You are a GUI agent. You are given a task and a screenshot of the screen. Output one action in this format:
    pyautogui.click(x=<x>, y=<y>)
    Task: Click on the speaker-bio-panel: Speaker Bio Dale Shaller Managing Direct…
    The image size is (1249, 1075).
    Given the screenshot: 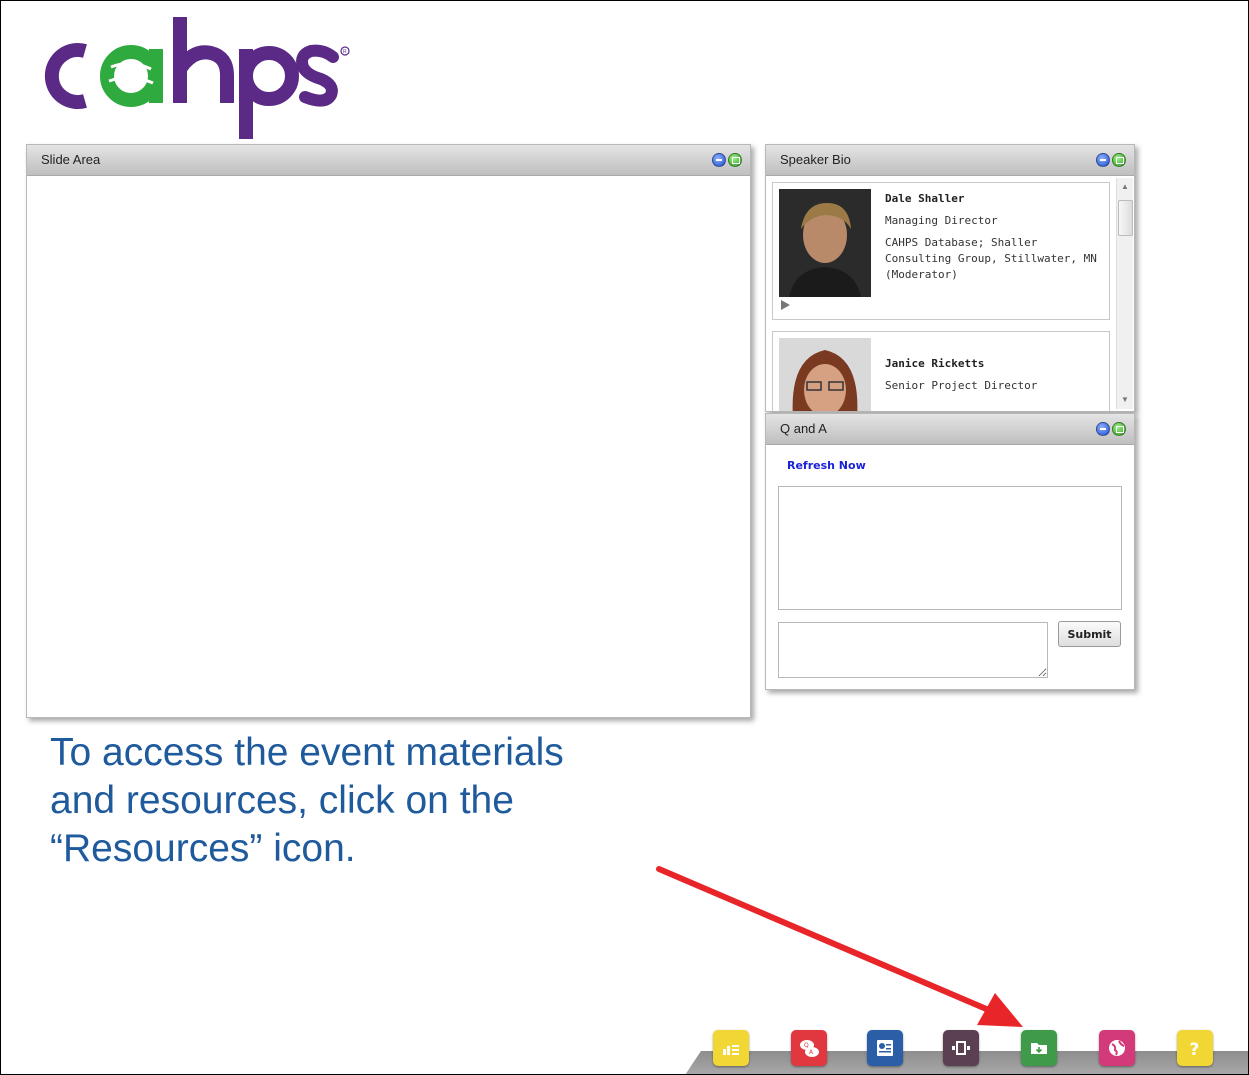 What is the action you would take?
    pyautogui.click(x=950, y=278)
    